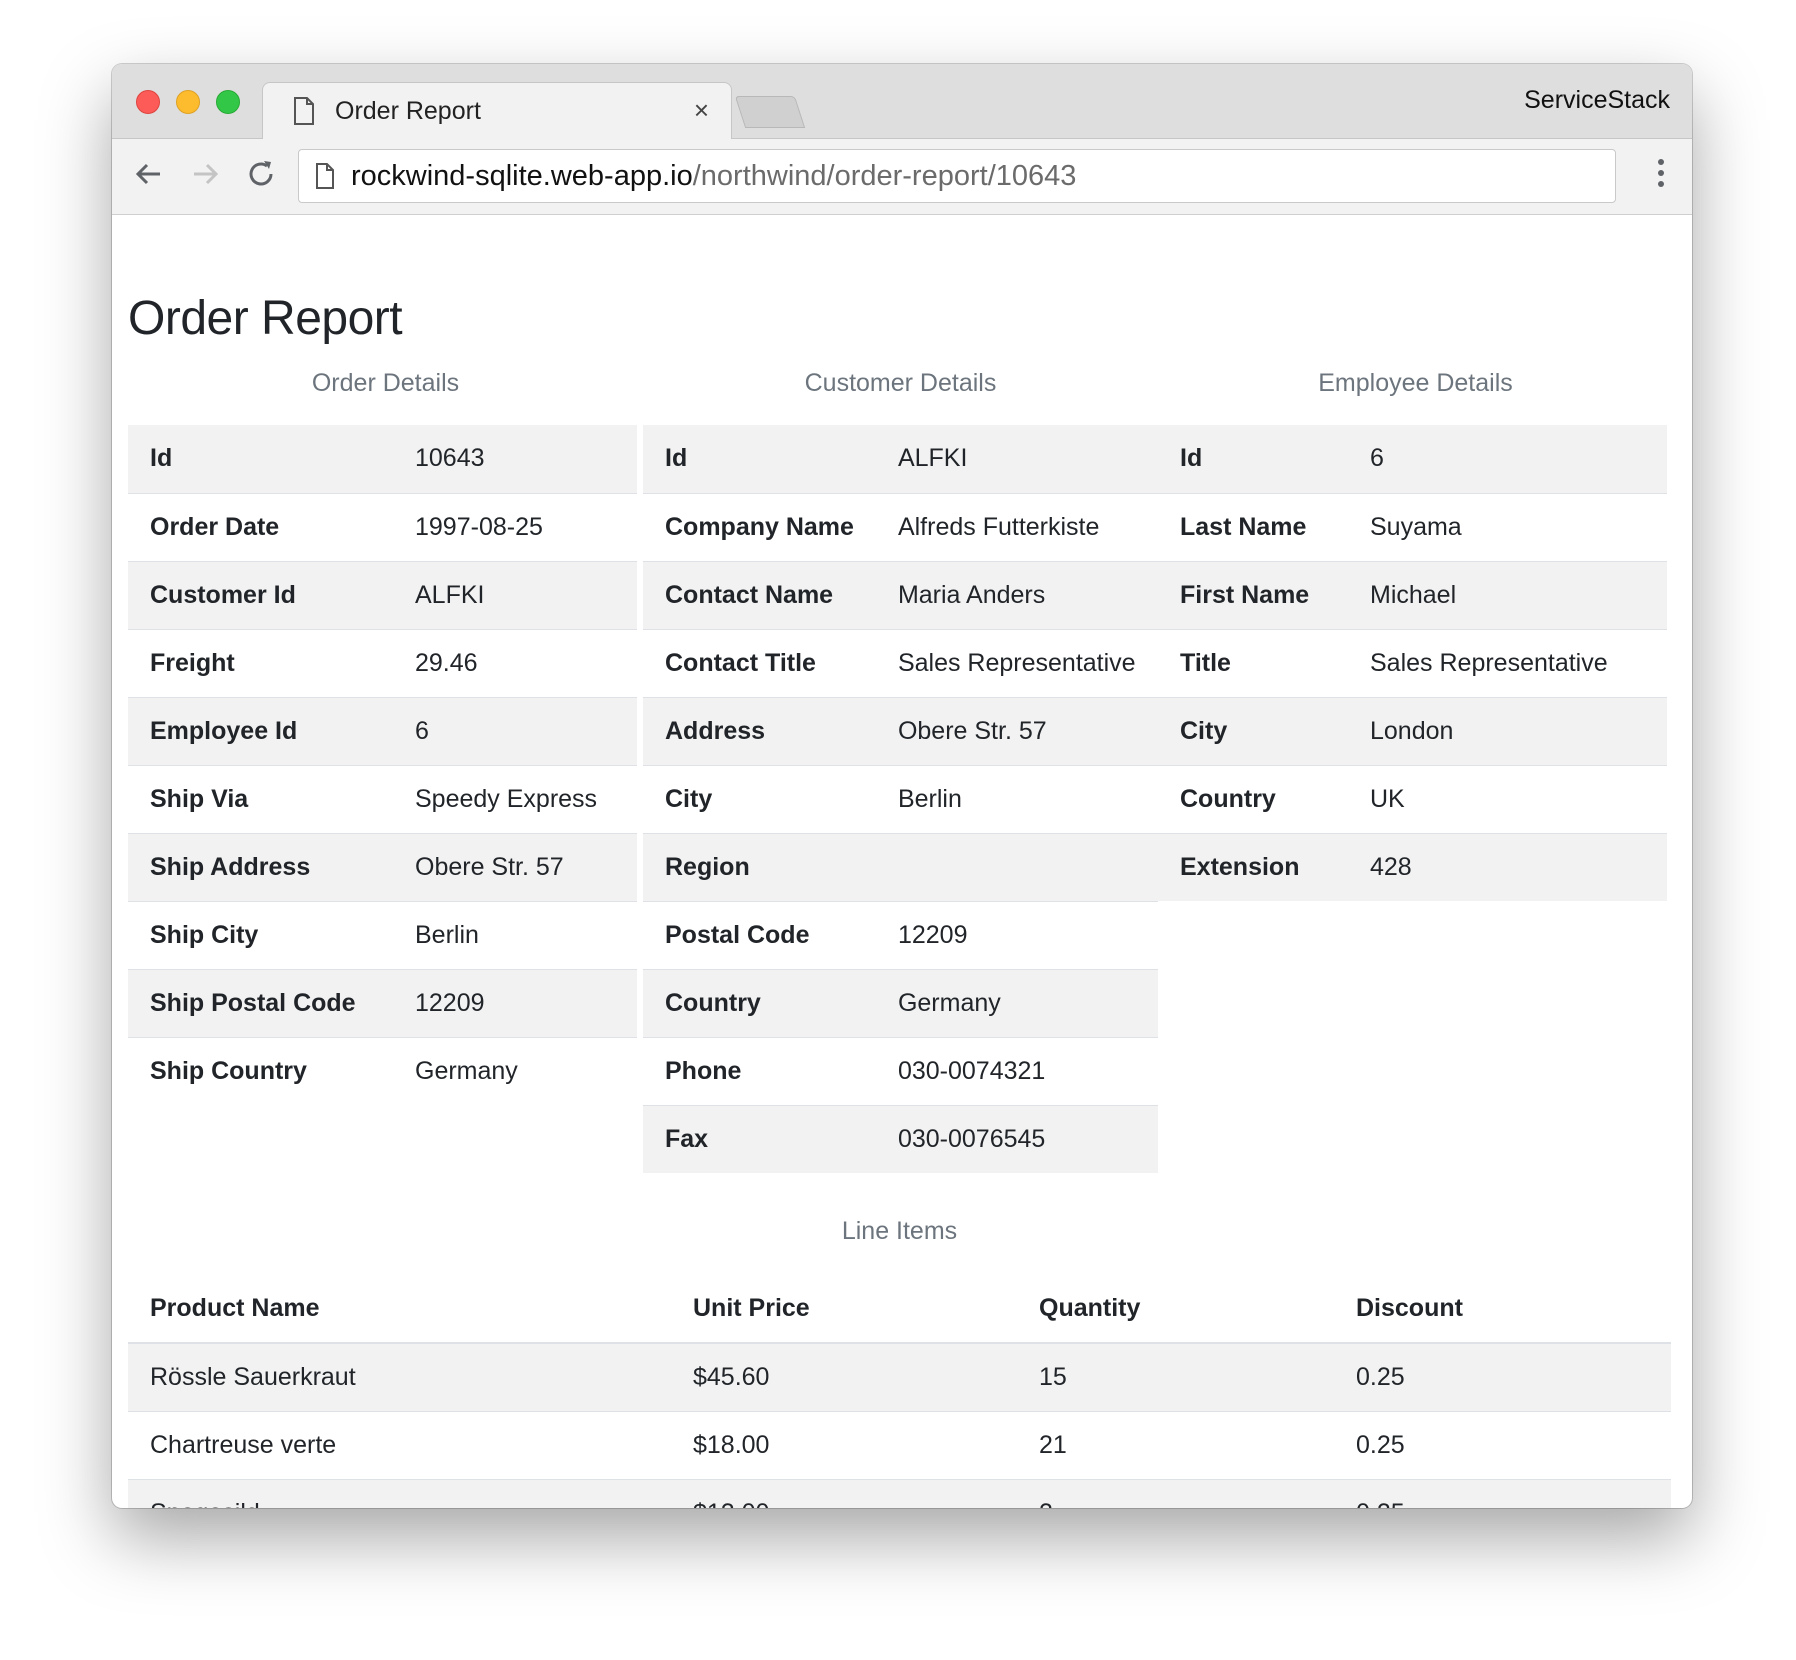  I want to click on field-label: Id, so click(260, 459).